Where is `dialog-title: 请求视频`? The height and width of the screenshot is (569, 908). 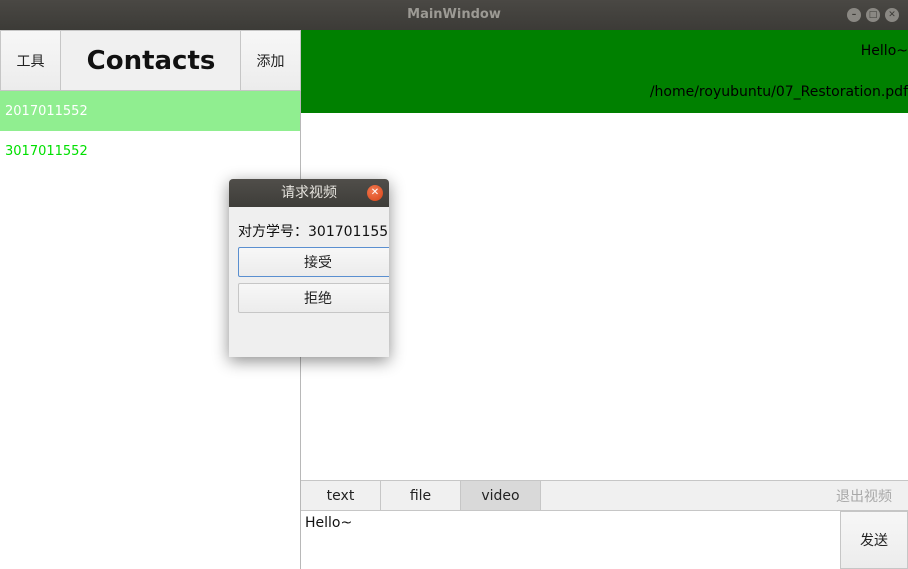 dialog-title: 请求视频 is located at coordinates (309, 193).